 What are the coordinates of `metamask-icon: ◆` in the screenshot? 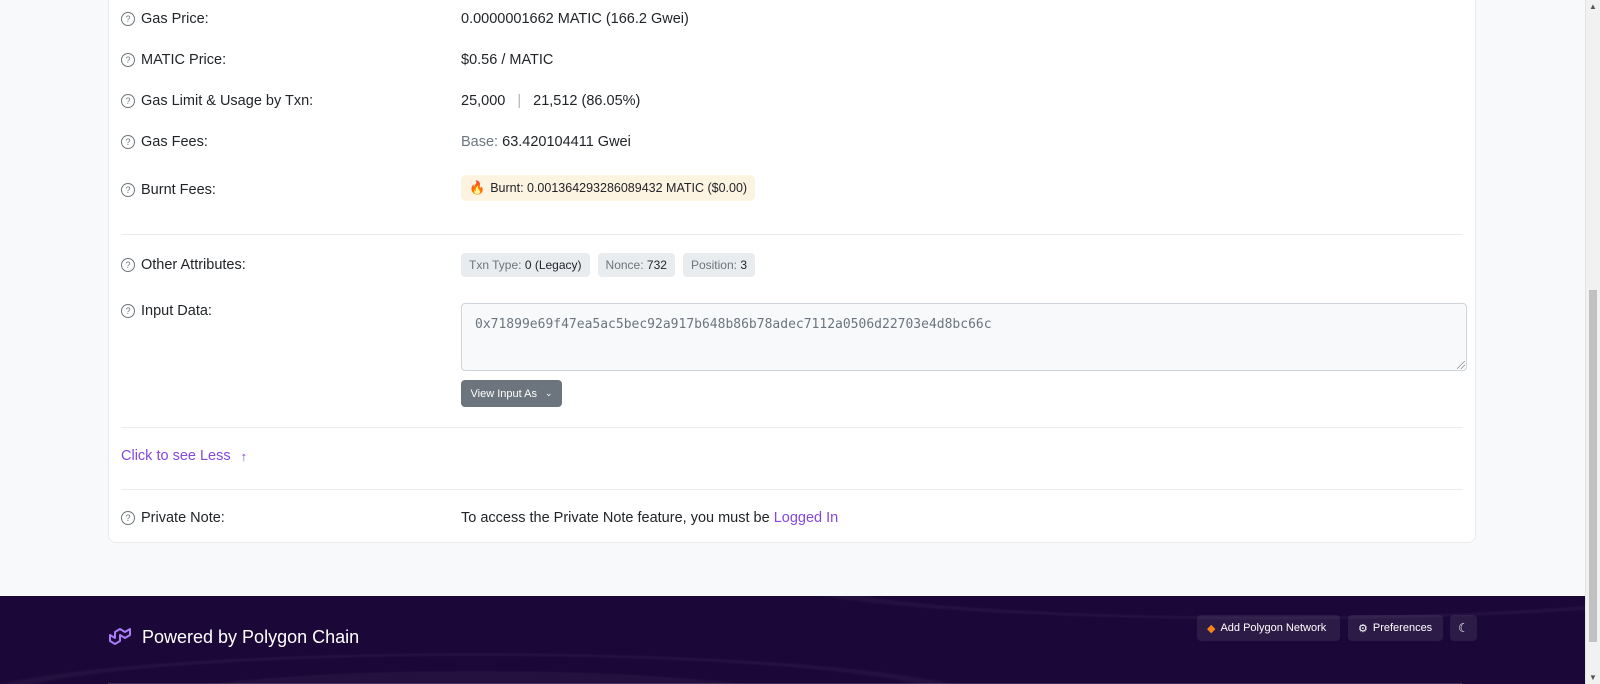 It's located at (1211, 628).